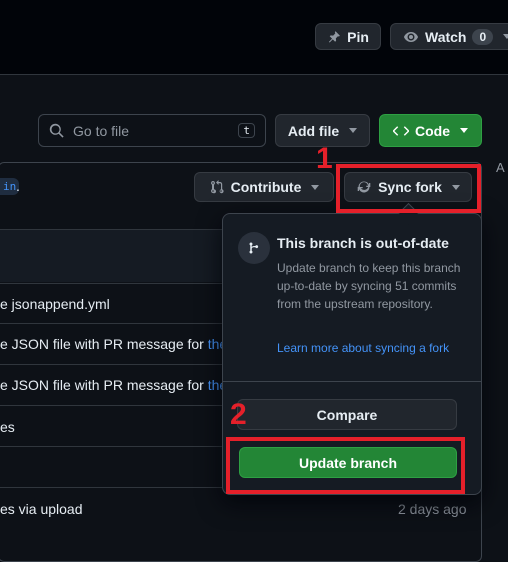 The width and height of the screenshot is (508, 562). I want to click on commit-time: 2 days ago, so click(432, 509).